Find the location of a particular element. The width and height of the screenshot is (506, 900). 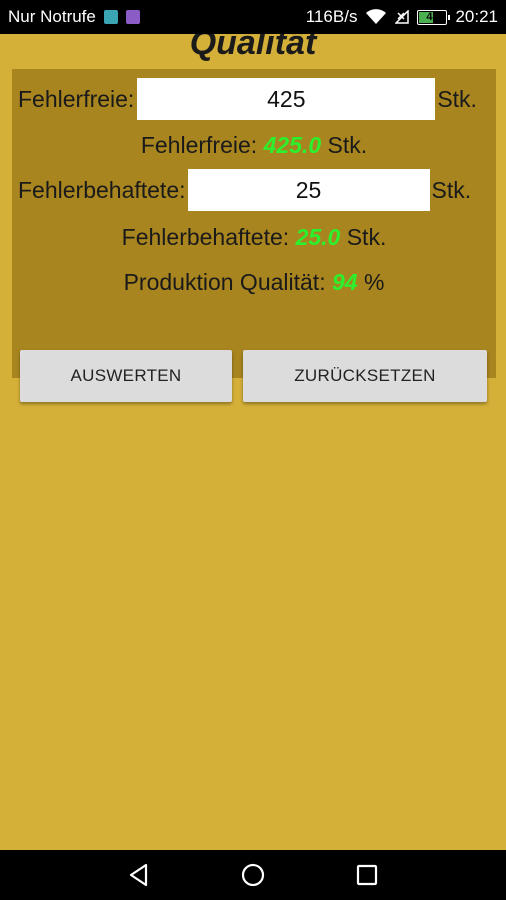

quality-result: Produktion Qualität: 94 % is located at coordinates (254, 282).